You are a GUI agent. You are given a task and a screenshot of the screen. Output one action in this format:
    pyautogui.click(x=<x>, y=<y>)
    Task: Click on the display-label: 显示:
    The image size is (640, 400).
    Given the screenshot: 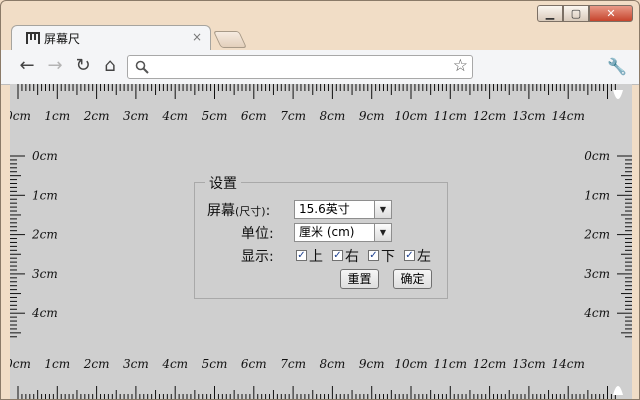 What is the action you would take?
    pyautogui.click(x=257, y=257)
    